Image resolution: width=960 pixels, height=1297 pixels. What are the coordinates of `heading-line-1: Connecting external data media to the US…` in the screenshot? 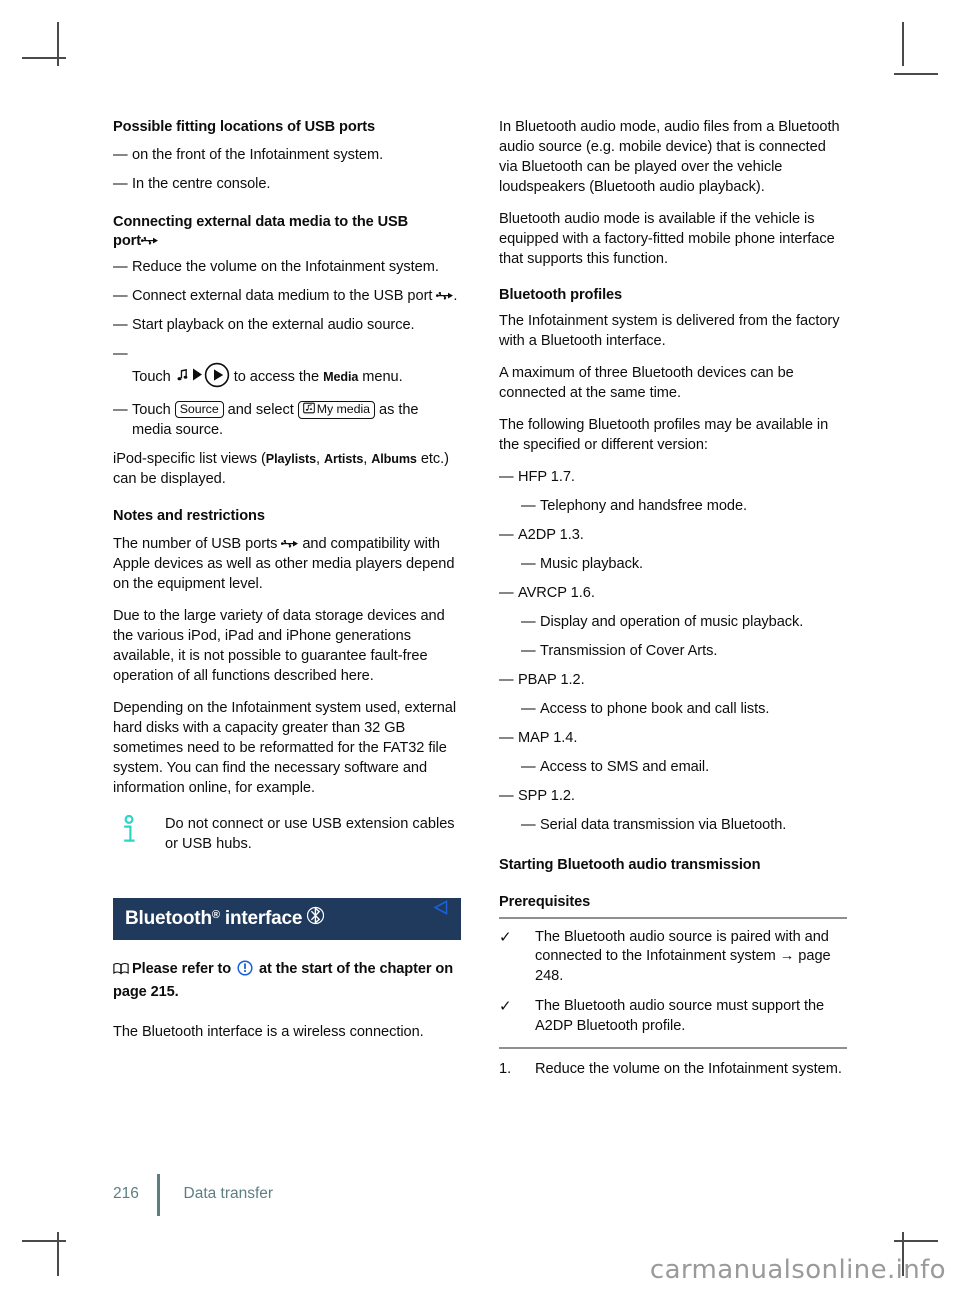 It's located at (261, 221).